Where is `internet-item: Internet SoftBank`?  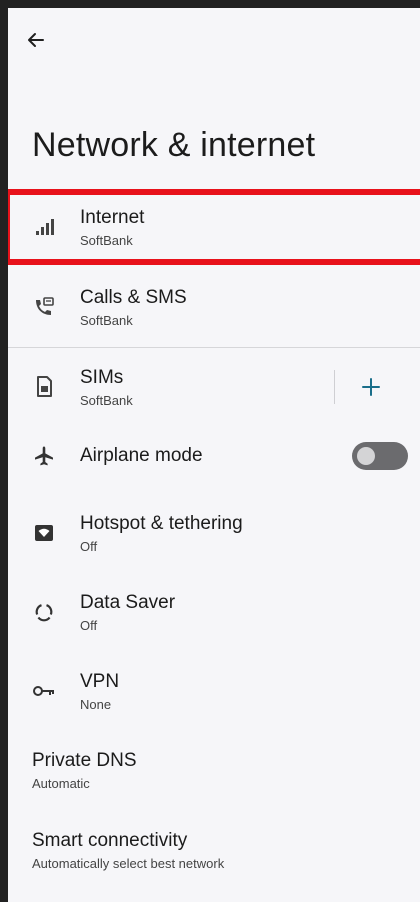 internet-item: Internet SoftBank is located at coordinates (214, 227).